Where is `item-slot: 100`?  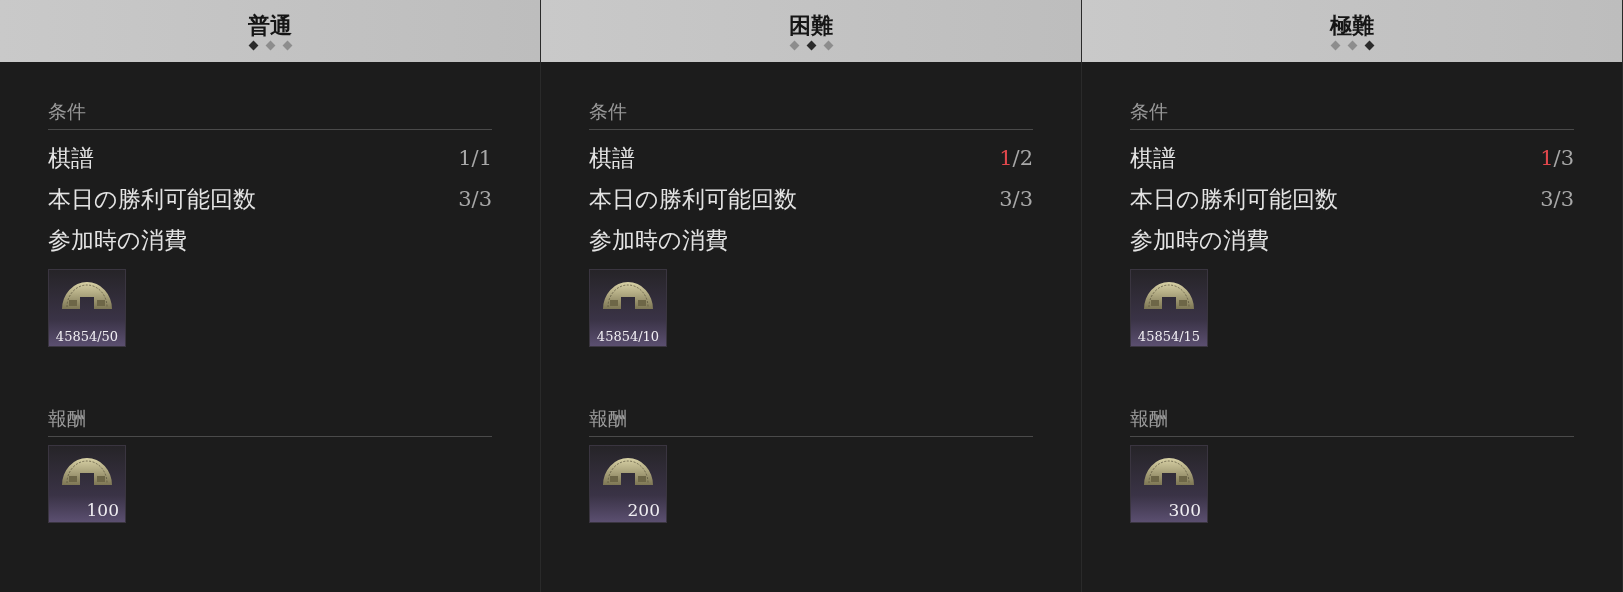
item-slot: 100 is located at coordinates (87, 483).